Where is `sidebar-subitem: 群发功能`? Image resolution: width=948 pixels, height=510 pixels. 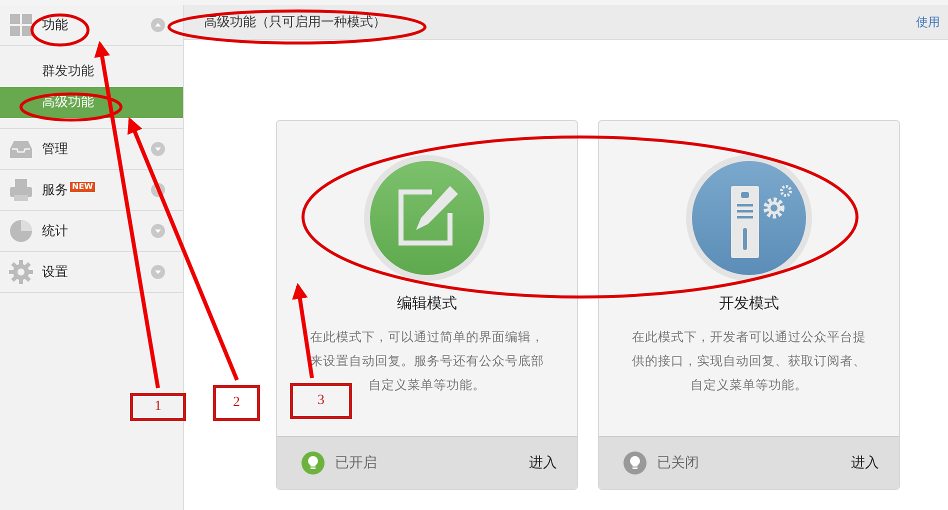
sidebar-subitem: 群发功能 is located at coordinates (91, 71).